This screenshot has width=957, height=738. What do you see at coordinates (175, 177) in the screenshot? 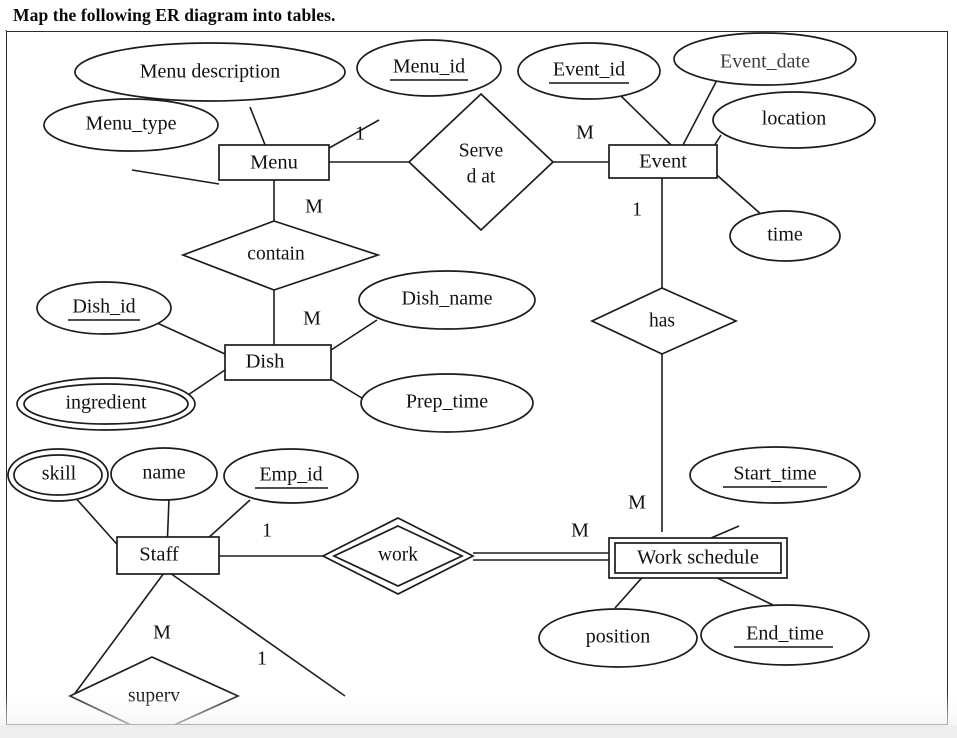
I see `connector-menu-type` at bounding box center [175, 177].